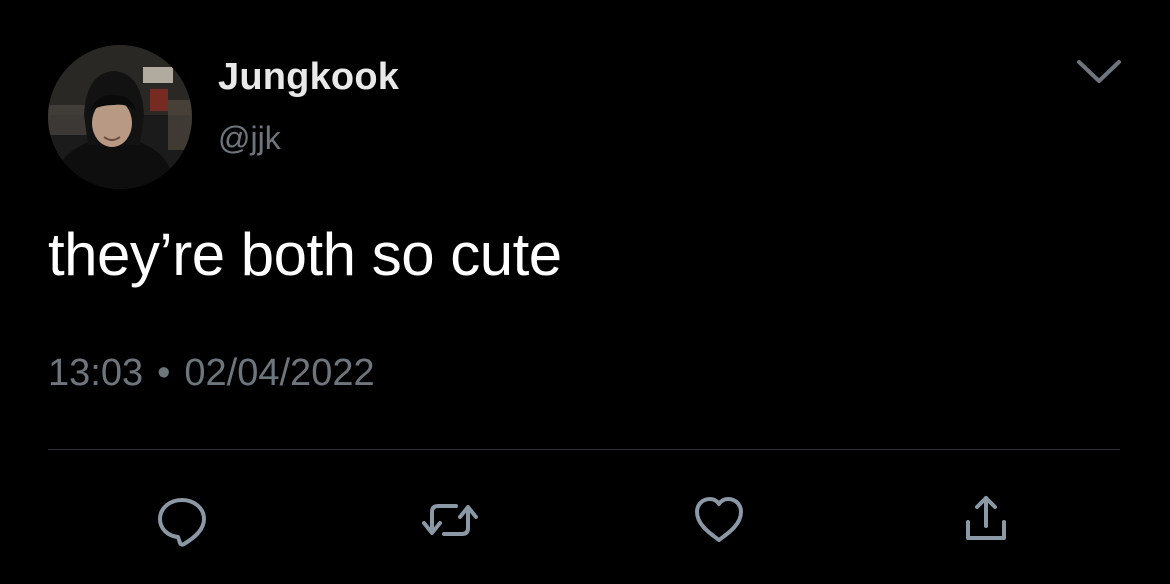 The width and height of the screenshot is (1170, 584). Describe the element at coordinates (96, 373) in the screenshot. I see `tweet-time: 13:03` at that location.